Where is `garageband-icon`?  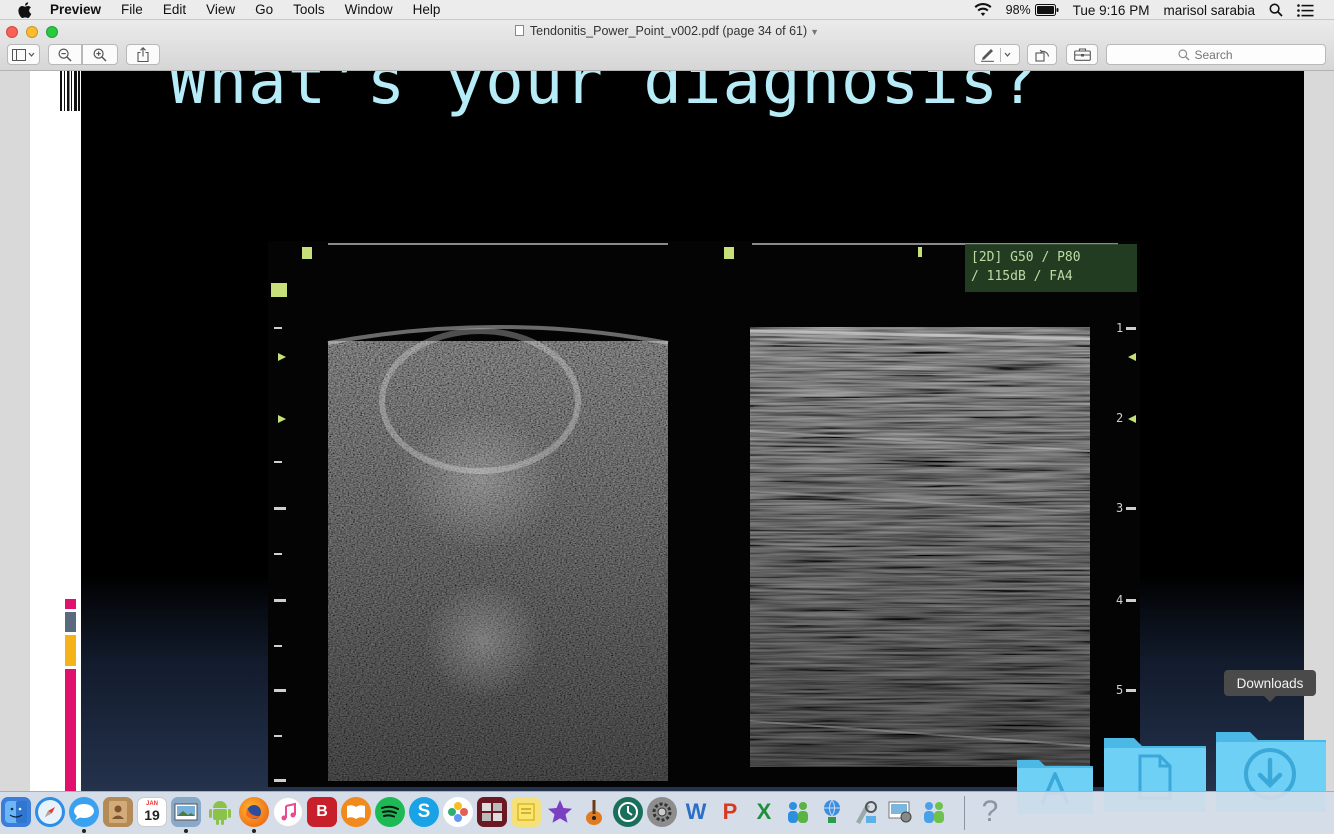 garageband-icon is located at coordinates (594, 812).